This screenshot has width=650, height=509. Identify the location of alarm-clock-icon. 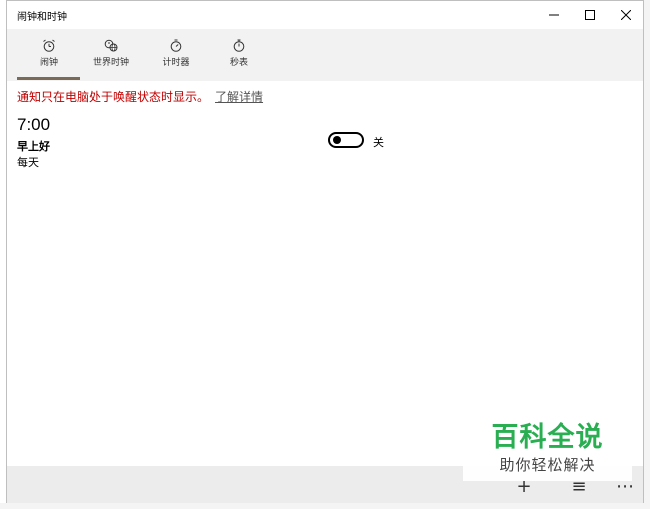
(49, 45).